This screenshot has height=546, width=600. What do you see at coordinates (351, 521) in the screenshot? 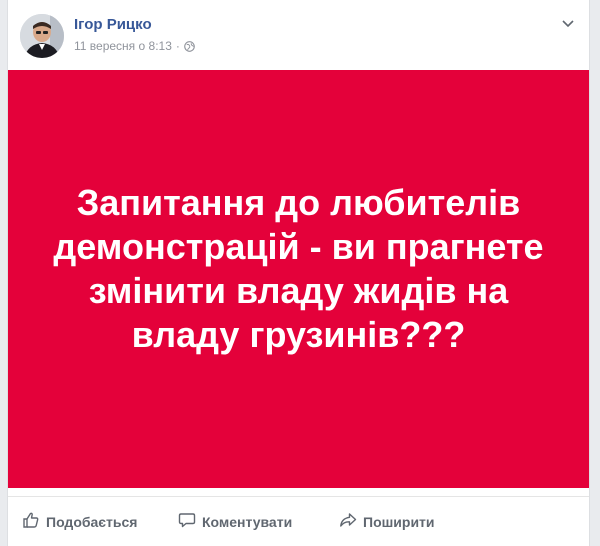
I see `share-icon` at bounding box center [351, 521].